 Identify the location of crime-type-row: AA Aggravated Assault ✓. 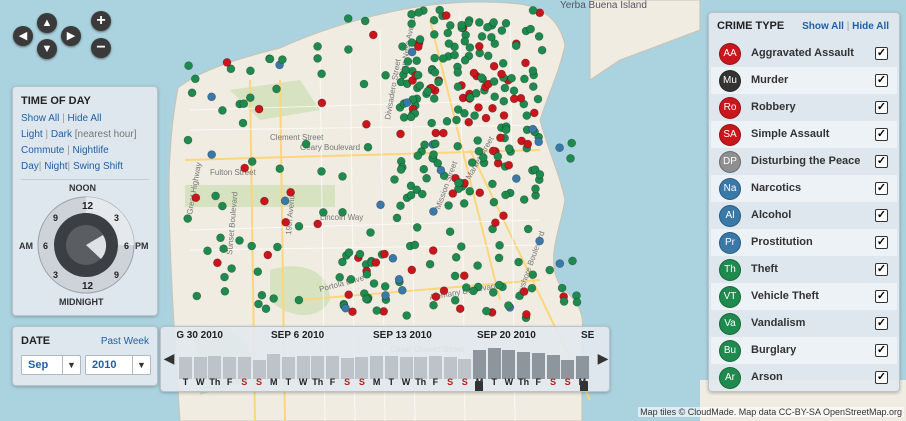
(804, 53).